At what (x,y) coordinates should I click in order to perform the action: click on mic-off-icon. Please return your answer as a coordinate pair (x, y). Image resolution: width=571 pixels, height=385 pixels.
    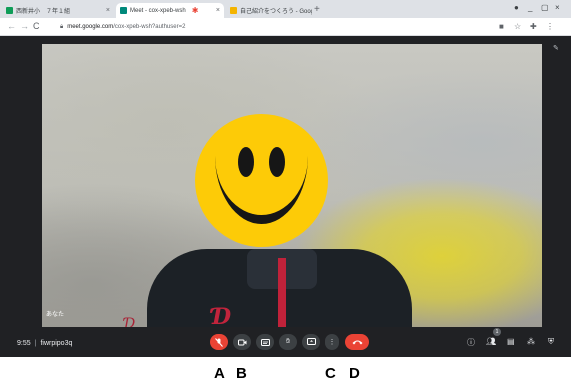
    Looking at the image, I should click on (219, 342).